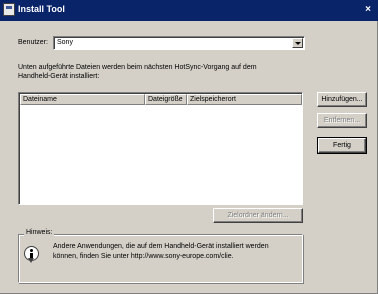 This screenshot has height=294, width=378. I want to click on hint-title: Hinweis:, so click(39, 232).